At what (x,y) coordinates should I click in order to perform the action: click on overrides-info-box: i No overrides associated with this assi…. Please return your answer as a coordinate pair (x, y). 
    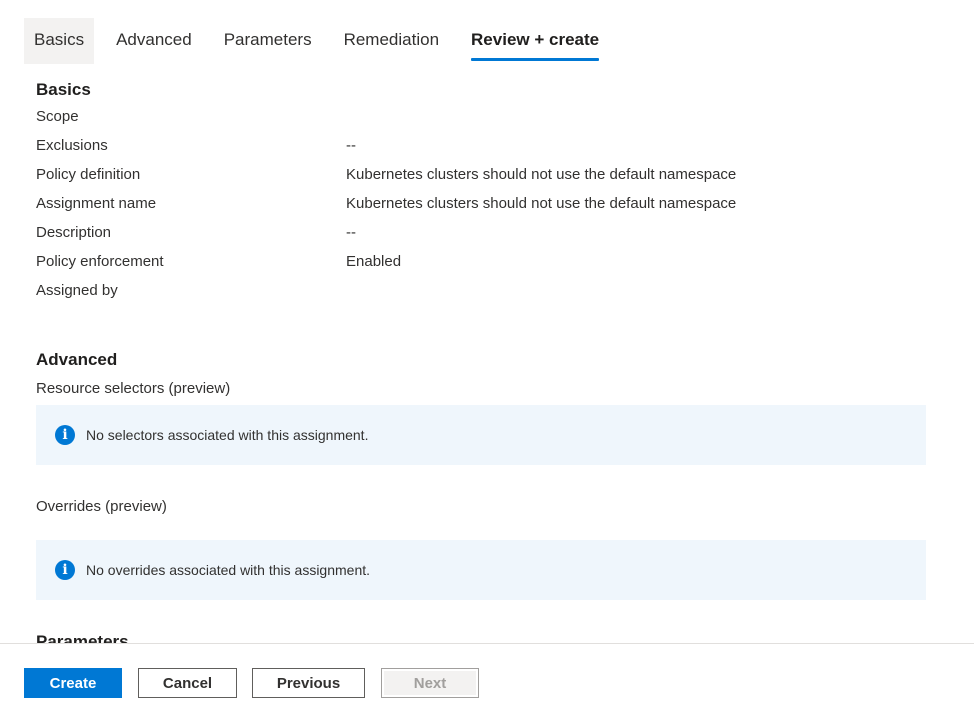
    Looking at the image, I should click on (481, 570).